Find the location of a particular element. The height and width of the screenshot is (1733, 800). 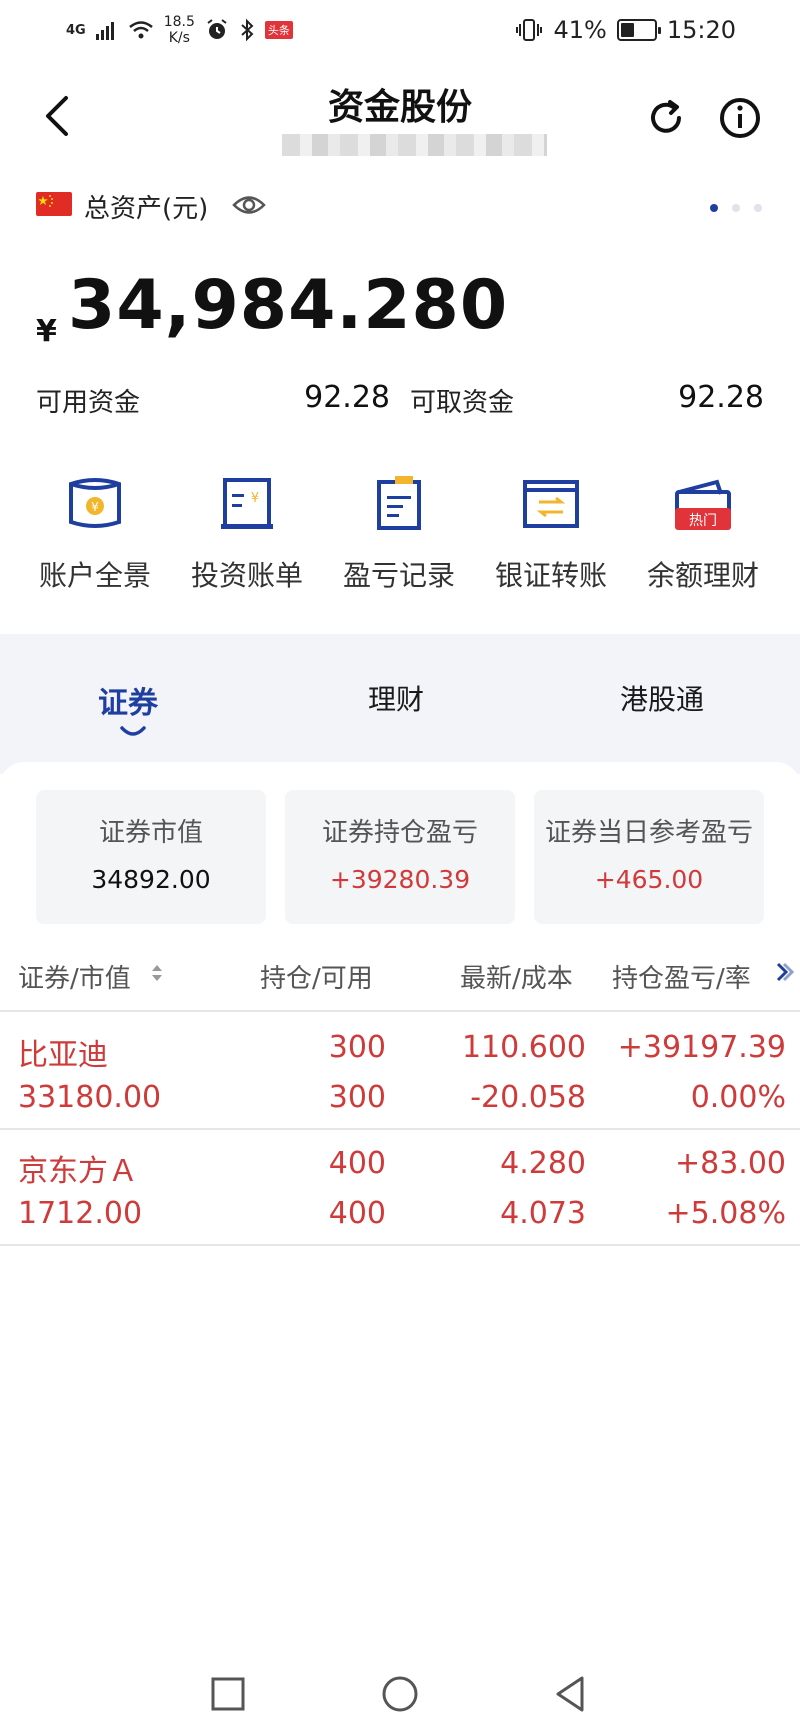

account-overview-icon: ¥ is located at coordinates (95, 503).